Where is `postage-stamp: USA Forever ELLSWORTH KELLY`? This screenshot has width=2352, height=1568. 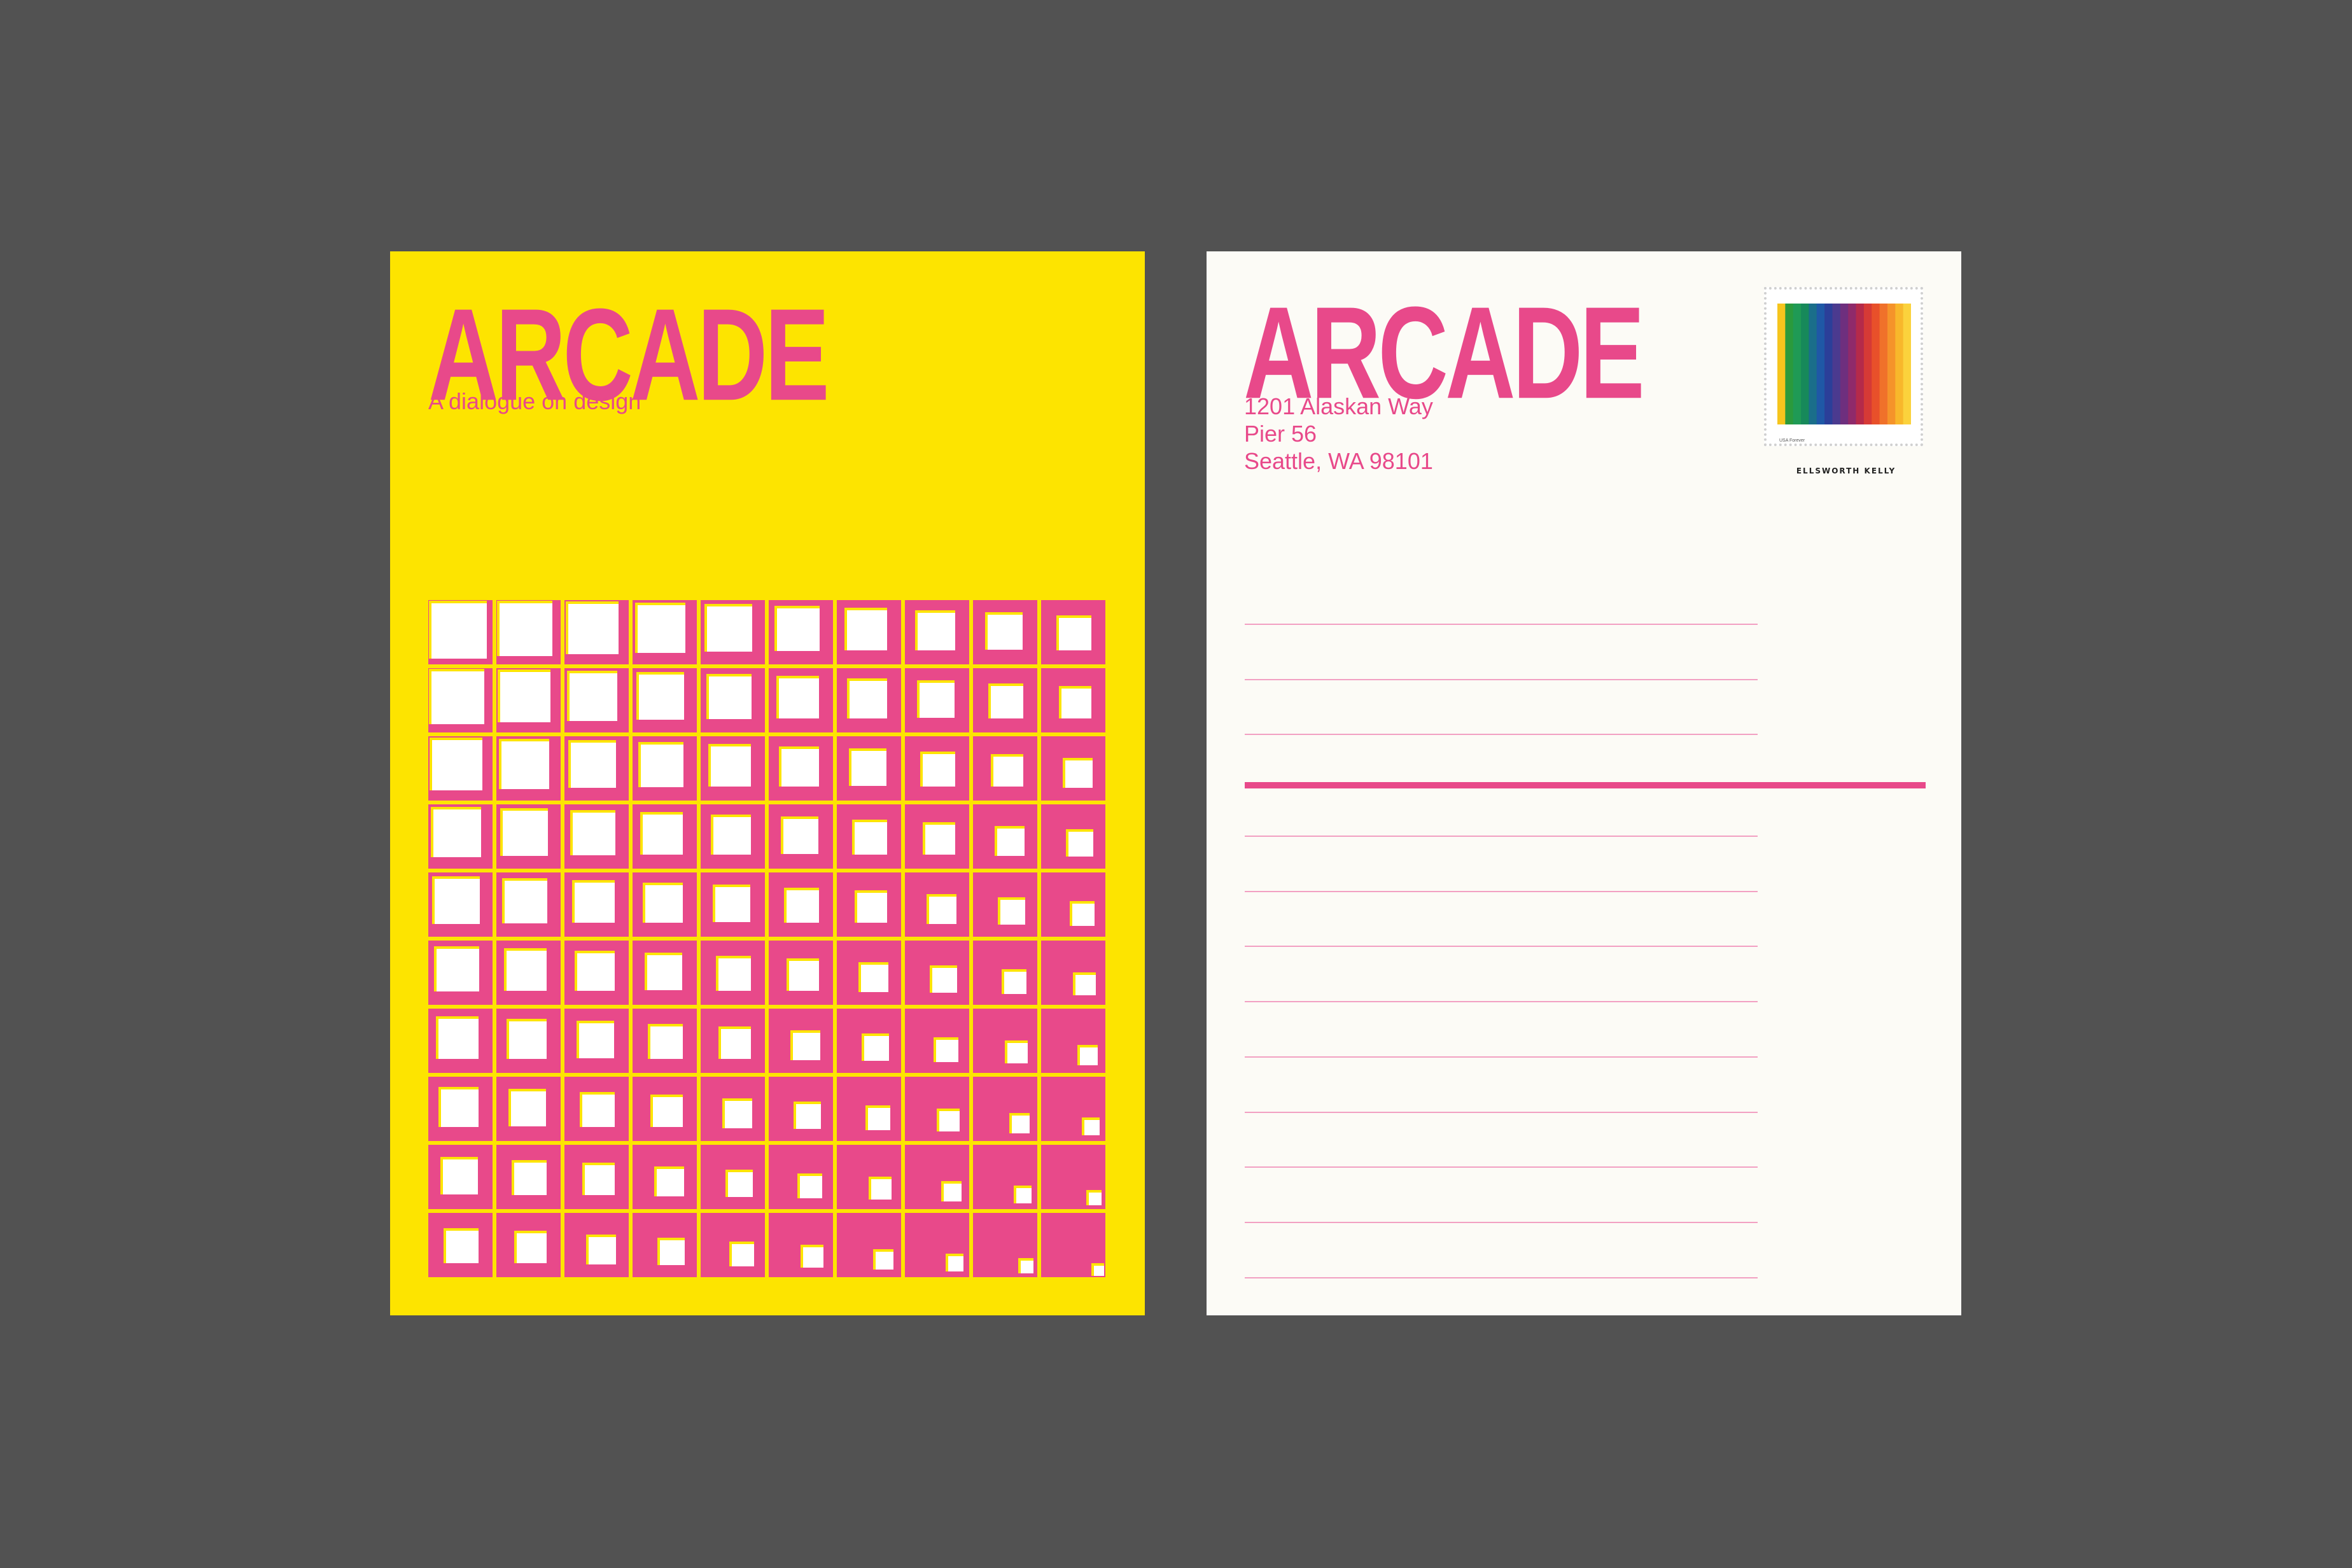 postage-stamp: USA Forever ELLSWORTH KELLY is located at coordinates (1843, 381).